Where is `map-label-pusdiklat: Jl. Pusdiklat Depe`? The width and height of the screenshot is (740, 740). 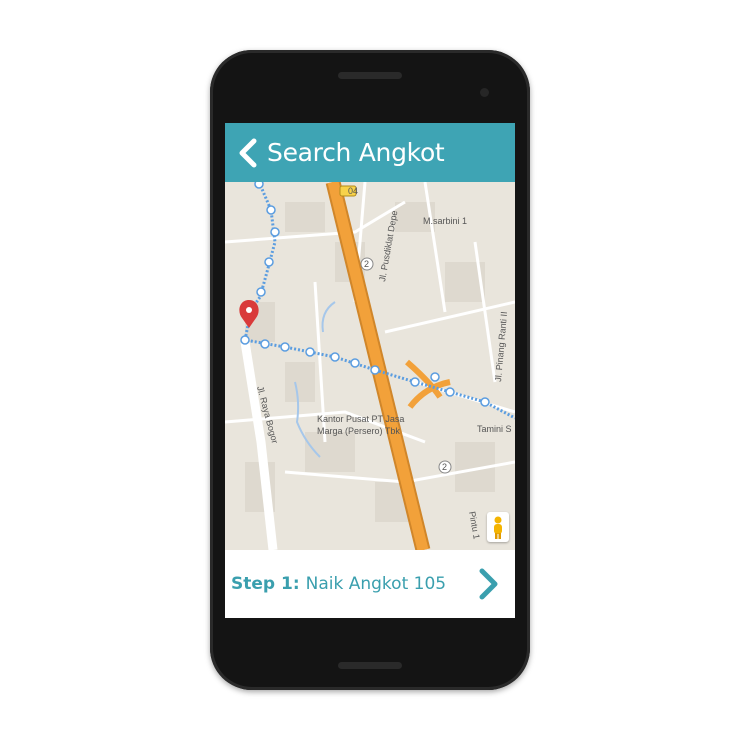 map-label-pusdiklat: Jl. Pusdiklat Depe is located at coordinates (388, 246).